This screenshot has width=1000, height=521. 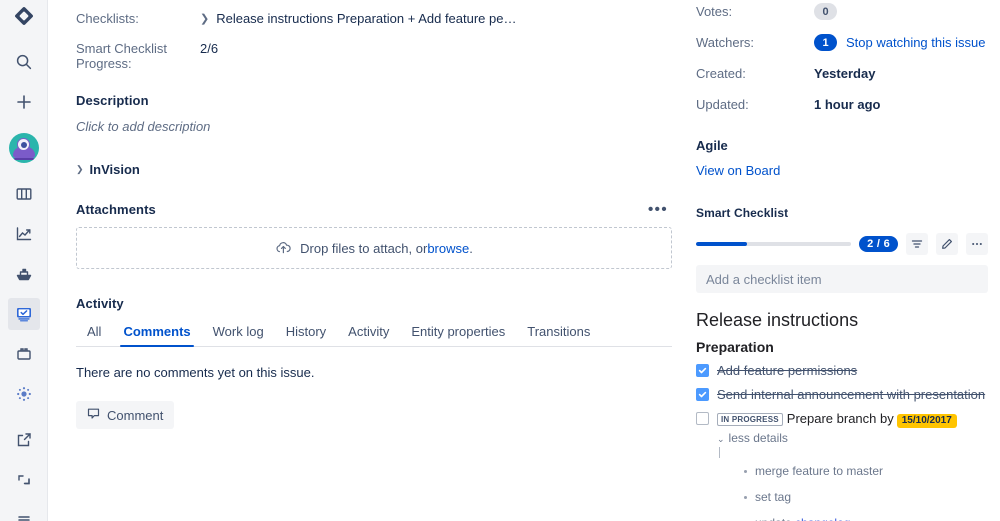 What do you see at coordinates (238, 335) in the screenshot?
I see `tab-work-log: Work log` at bounding box center [238, 335].